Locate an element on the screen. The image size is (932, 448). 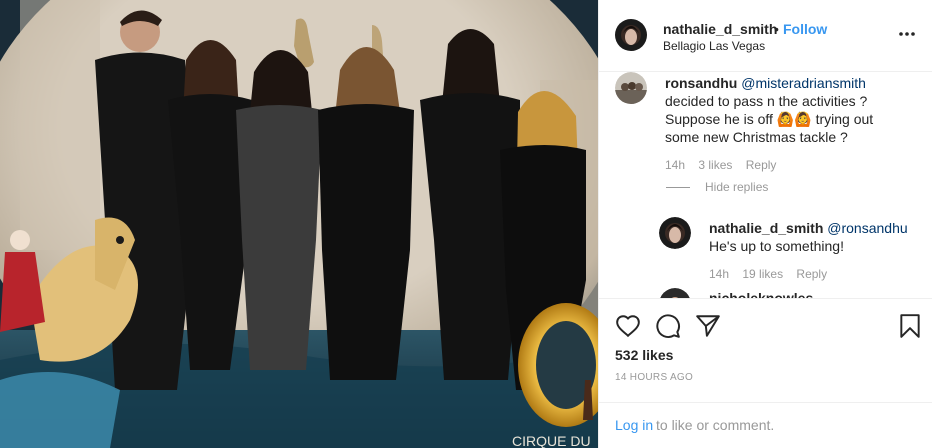
likes-count: 532 likes is located at coordinates (644, 355).